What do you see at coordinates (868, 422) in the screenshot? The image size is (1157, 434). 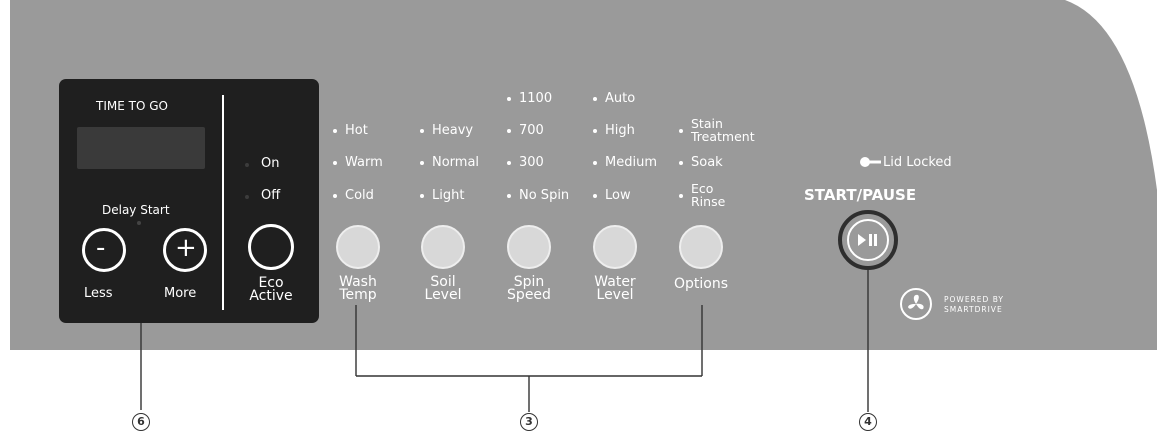 I see `callout-4: 4` at bounding box center [868, 422].